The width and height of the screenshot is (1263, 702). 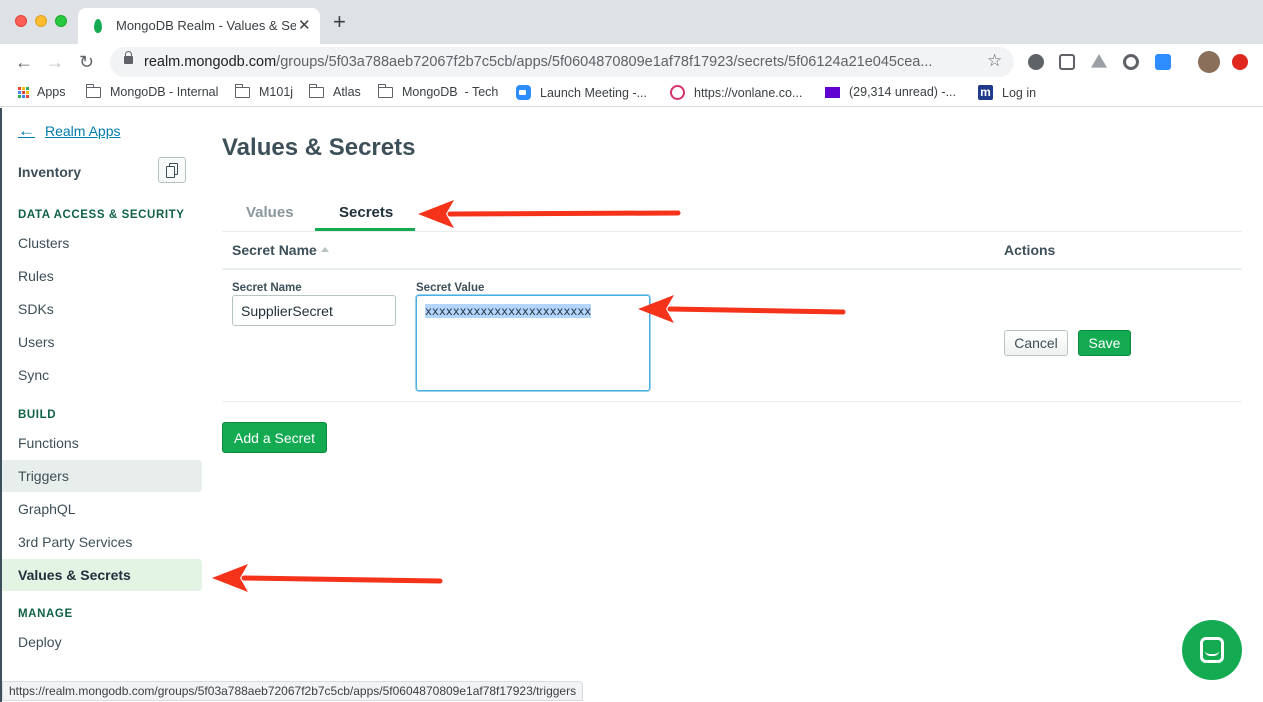 I want to click on sidebar-item-clusters: Clusters, so click(x=102, y=243).